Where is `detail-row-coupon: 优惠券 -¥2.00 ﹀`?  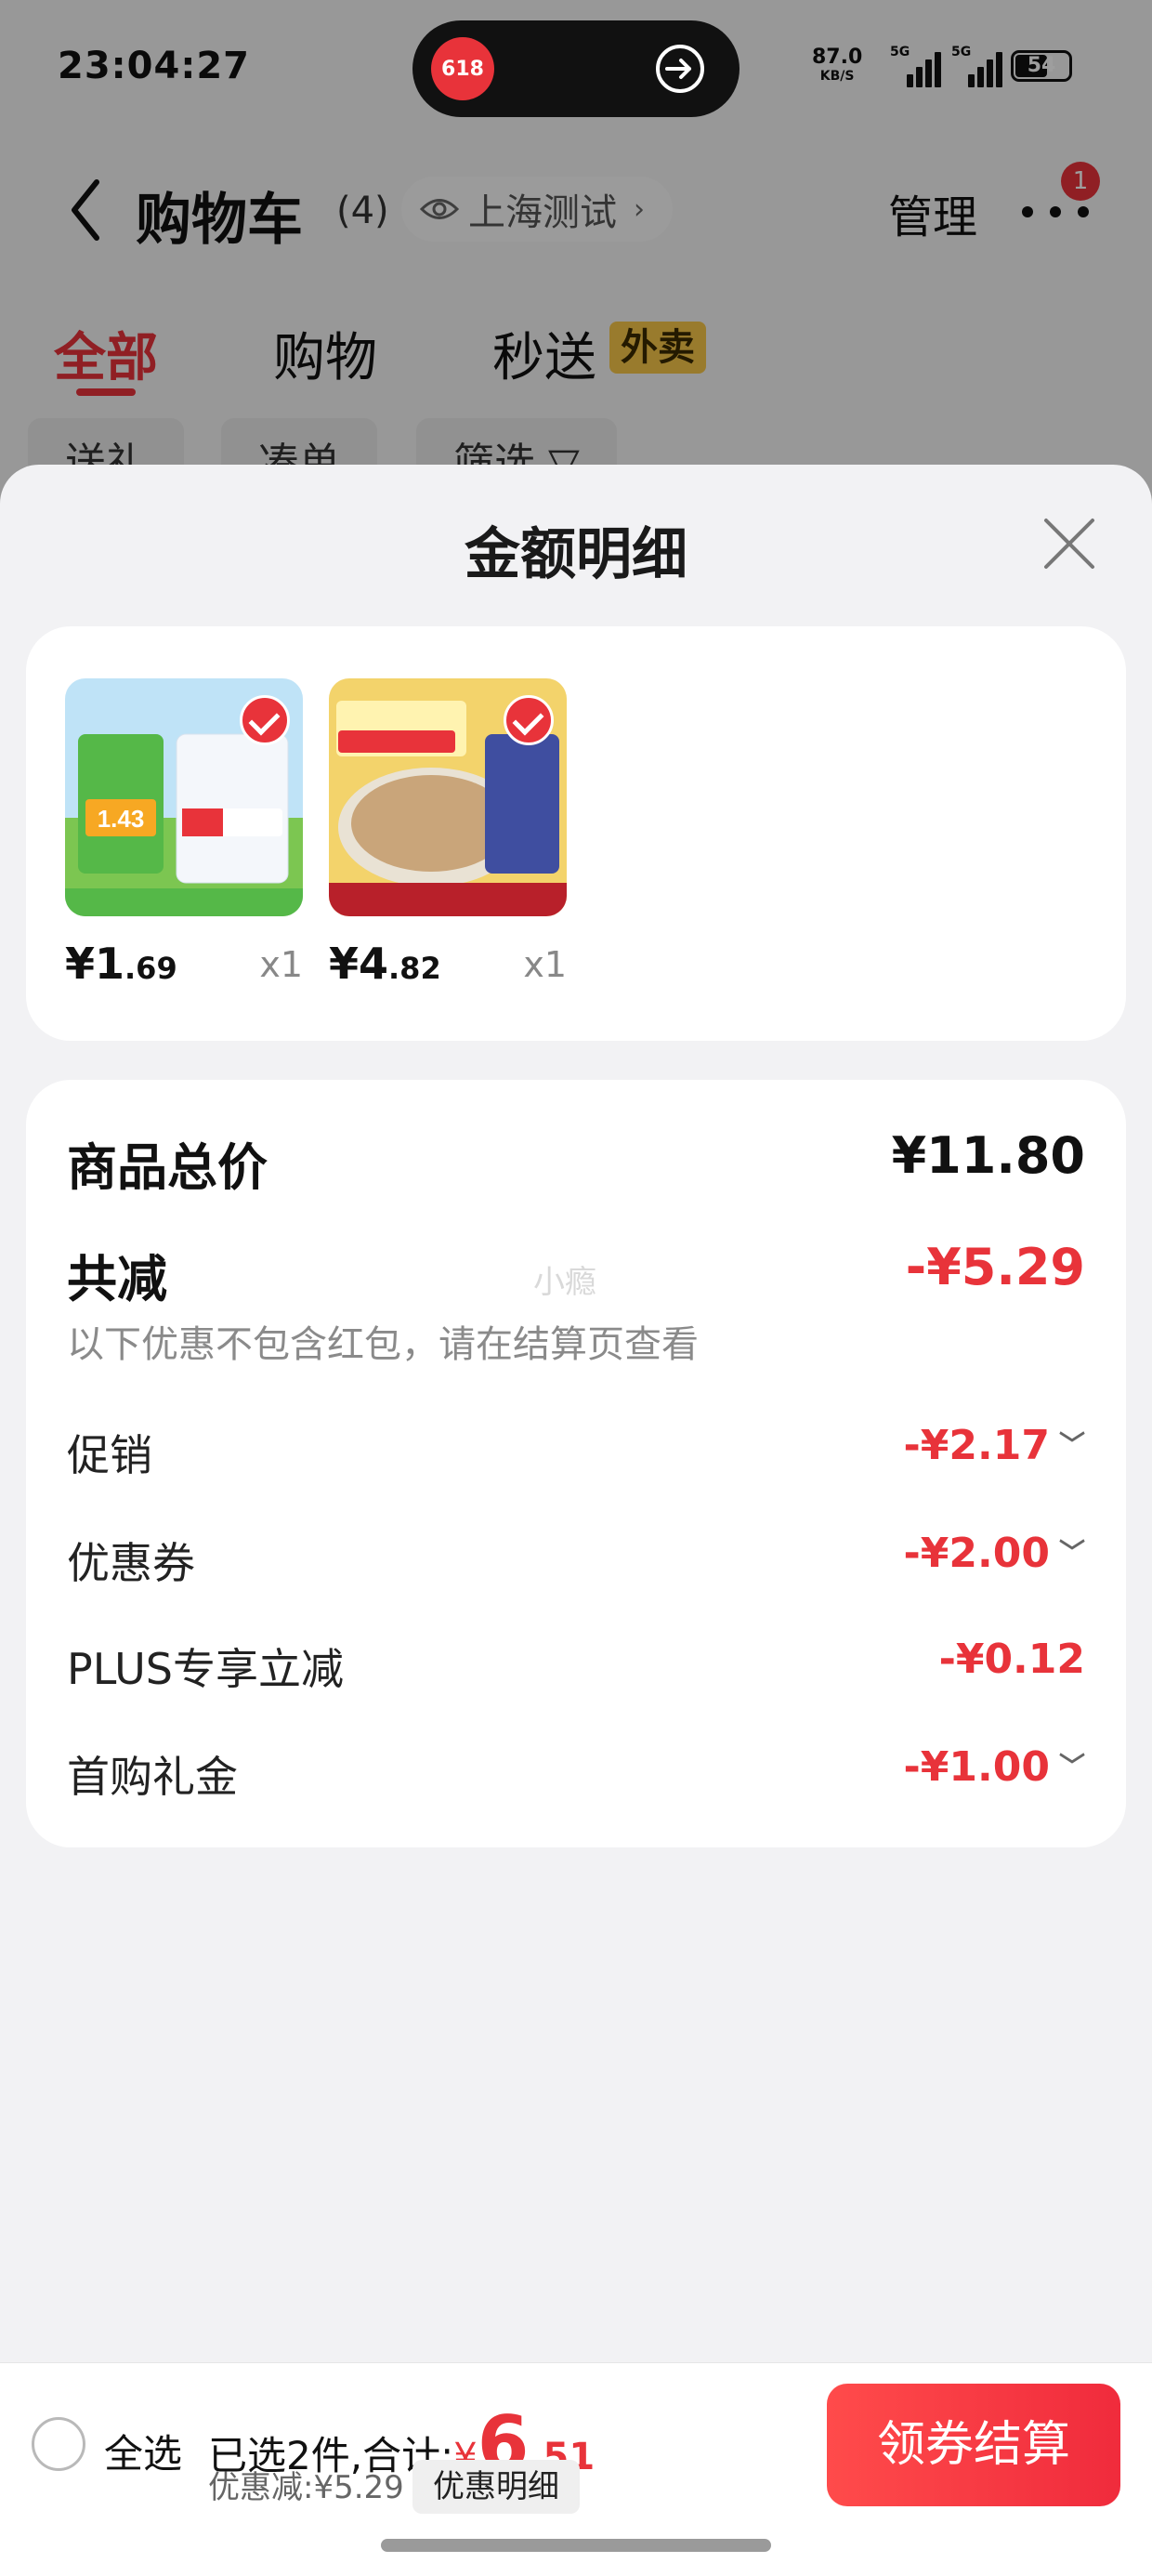
detail-row-coupon: 优惠券 -¥2.00 ﹀ is located at coordinates (576, 1559).